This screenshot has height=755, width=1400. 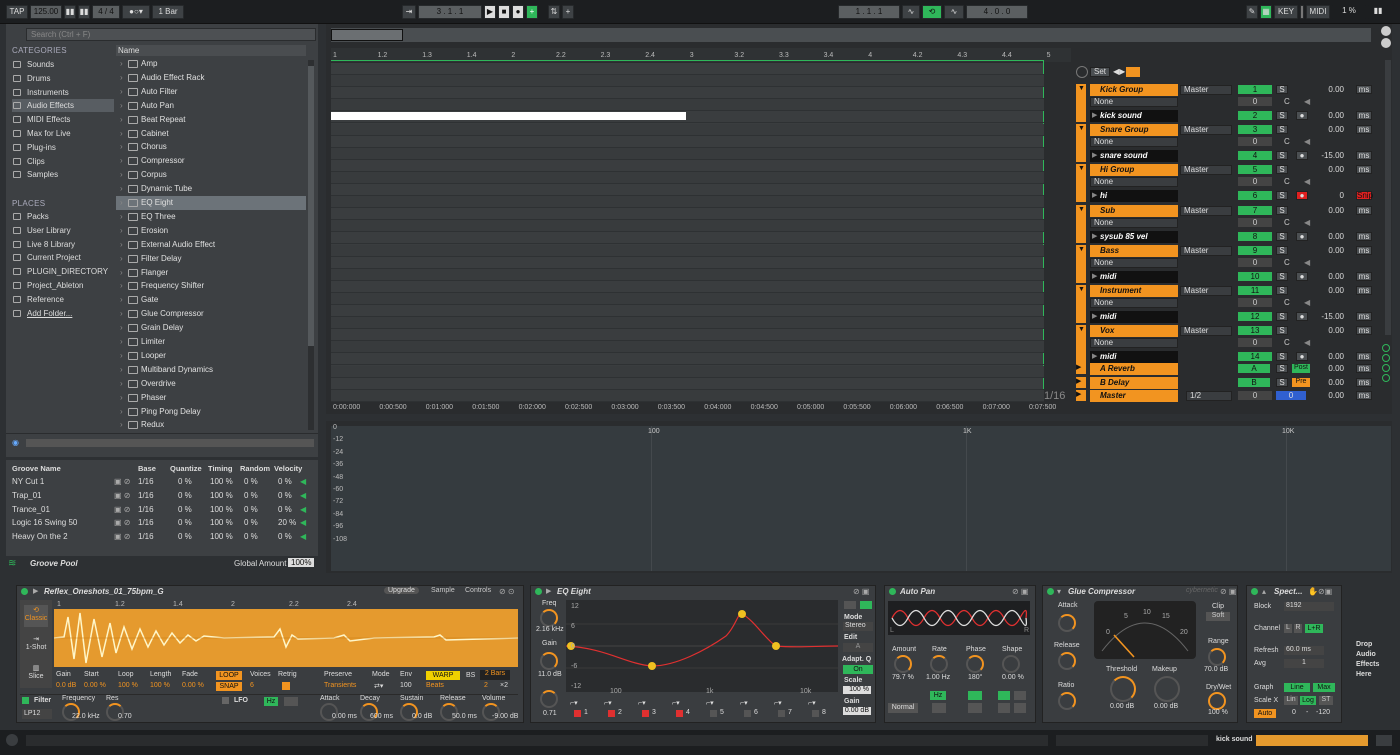 I want to click on browser-scrollbar, so click(x=311, y=245).